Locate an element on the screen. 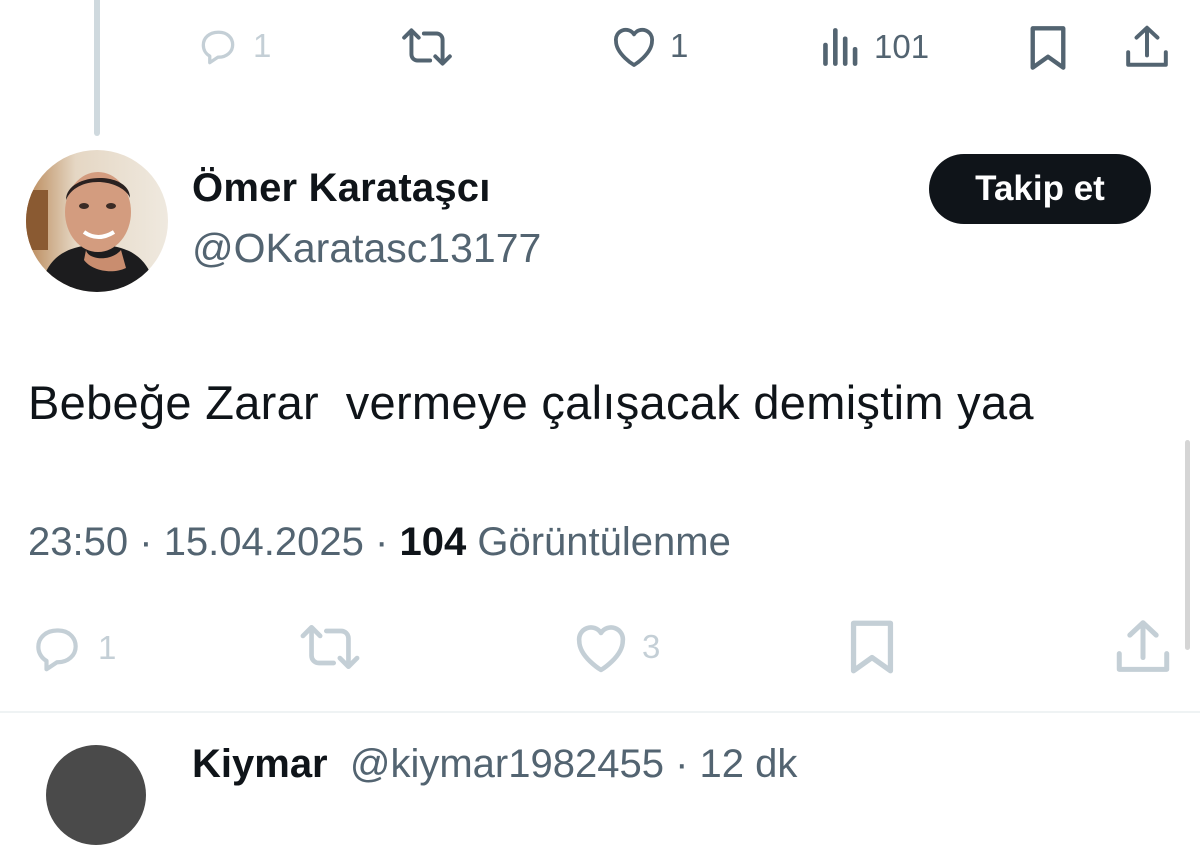 This screenshot has width=1200, height=845. reply-count: 1 is located at coordinates (107, 647).